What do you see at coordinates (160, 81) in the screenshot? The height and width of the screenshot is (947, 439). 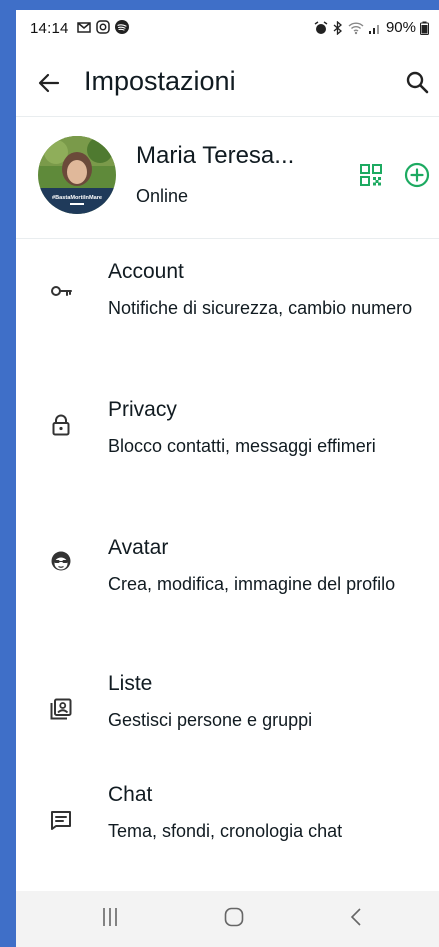 I see `page-title: Impostazioni` at bounding box center [160, 81].